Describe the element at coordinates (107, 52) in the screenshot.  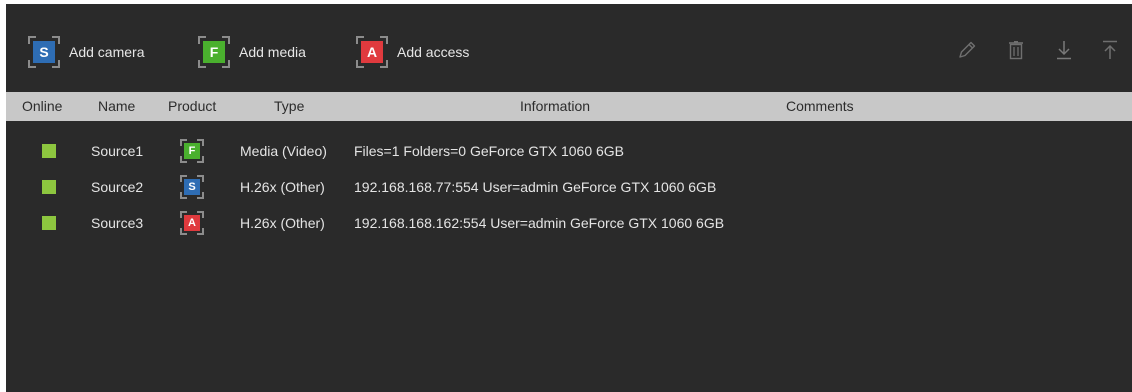
I see `add-camera-label: Add camera` at that location.